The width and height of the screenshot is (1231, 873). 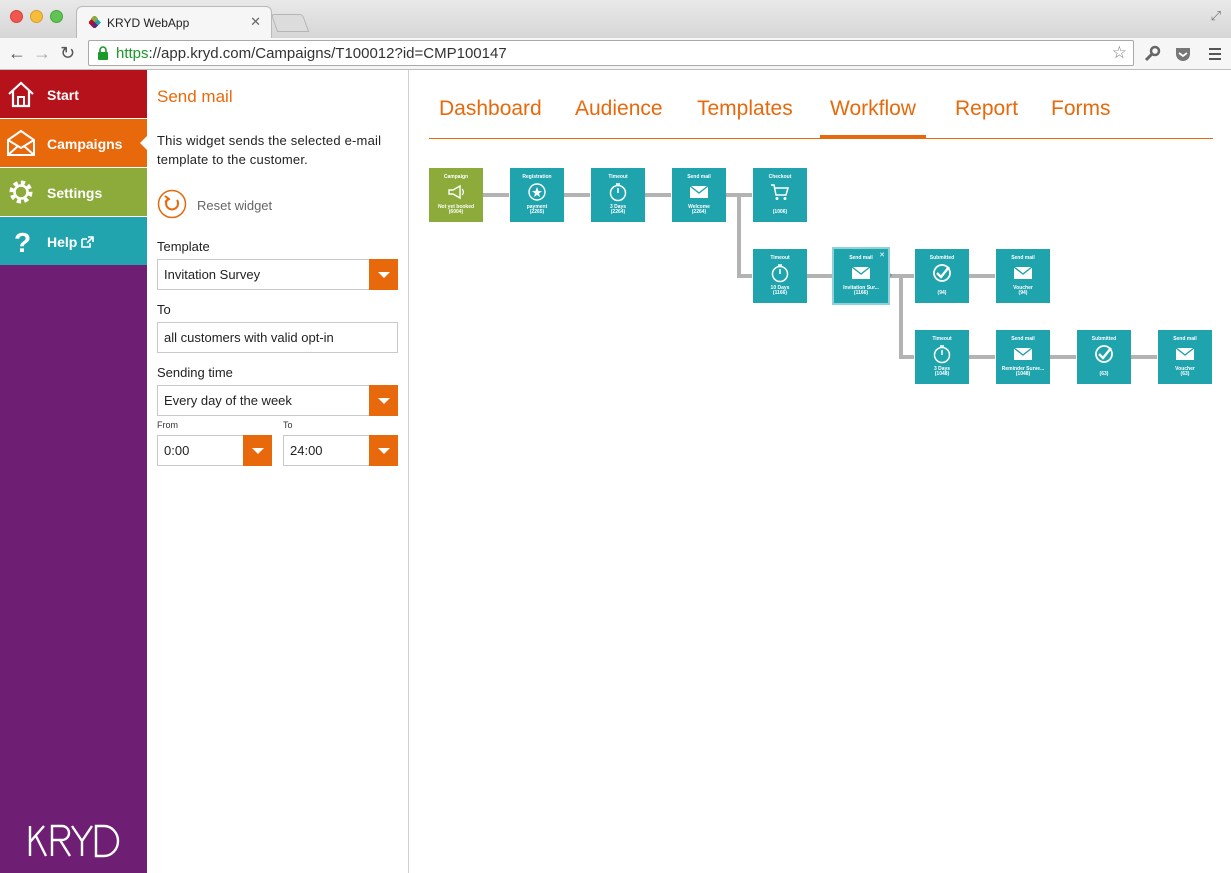 What do you see at coordinates (780, 177) in the screenshot?
I see `node-title: Checkout` at bounding box center [780, 177].